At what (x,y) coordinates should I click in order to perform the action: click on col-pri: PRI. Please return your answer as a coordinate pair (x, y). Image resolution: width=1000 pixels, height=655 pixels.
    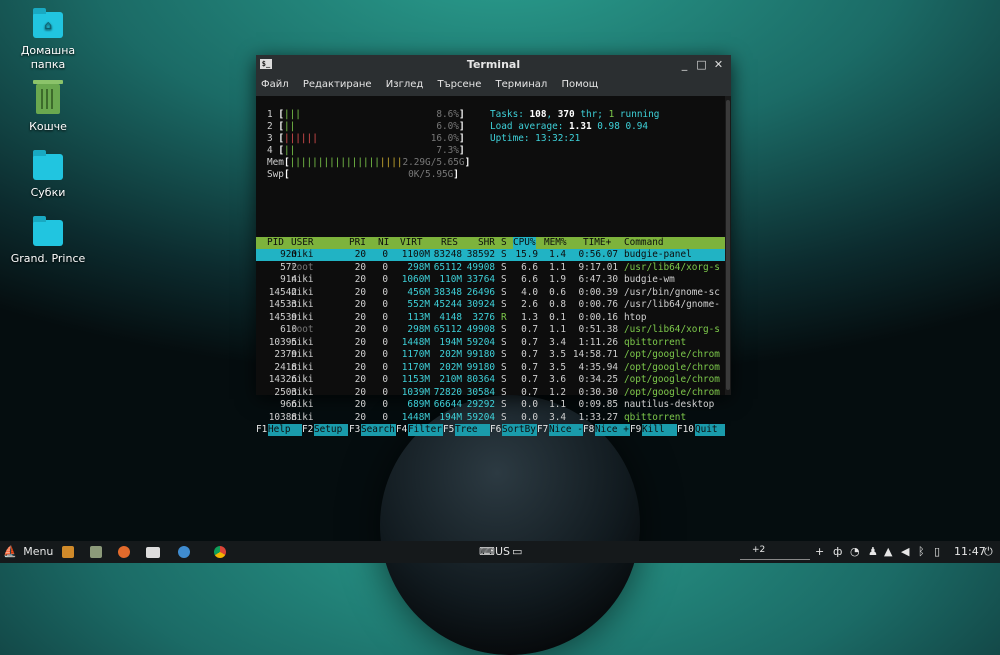
    Looking at the image, I should click on (357, 243).